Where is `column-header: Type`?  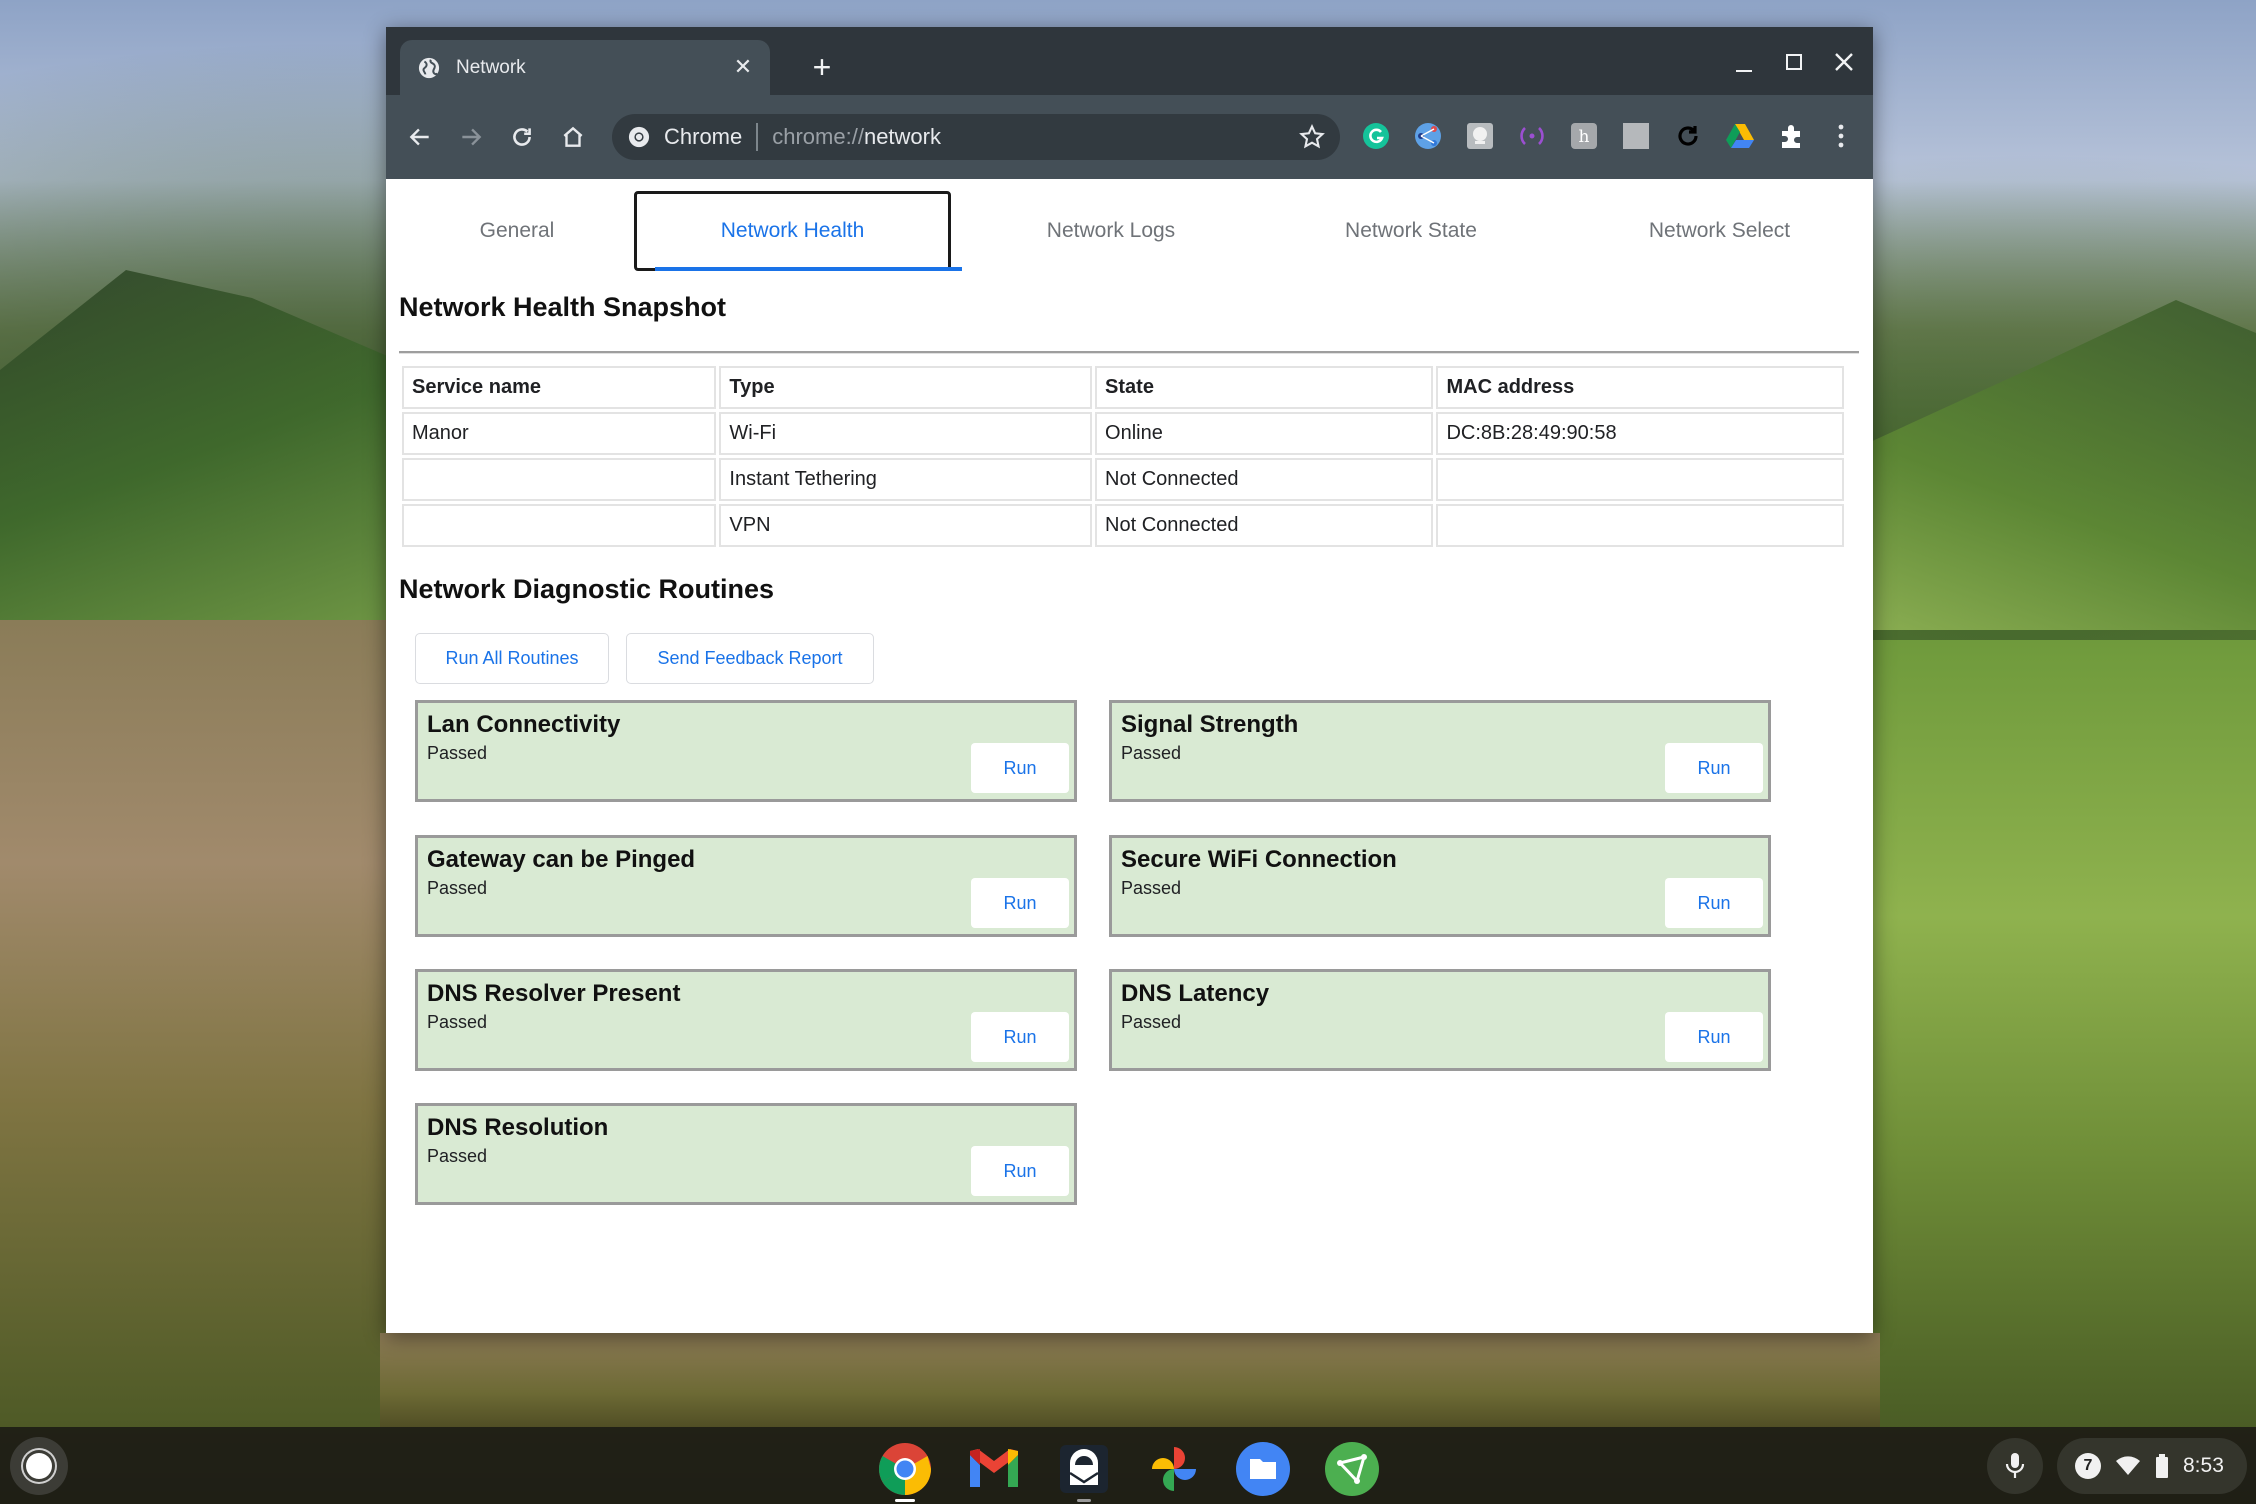 column-header: Type is located at coordinates (906, 387).